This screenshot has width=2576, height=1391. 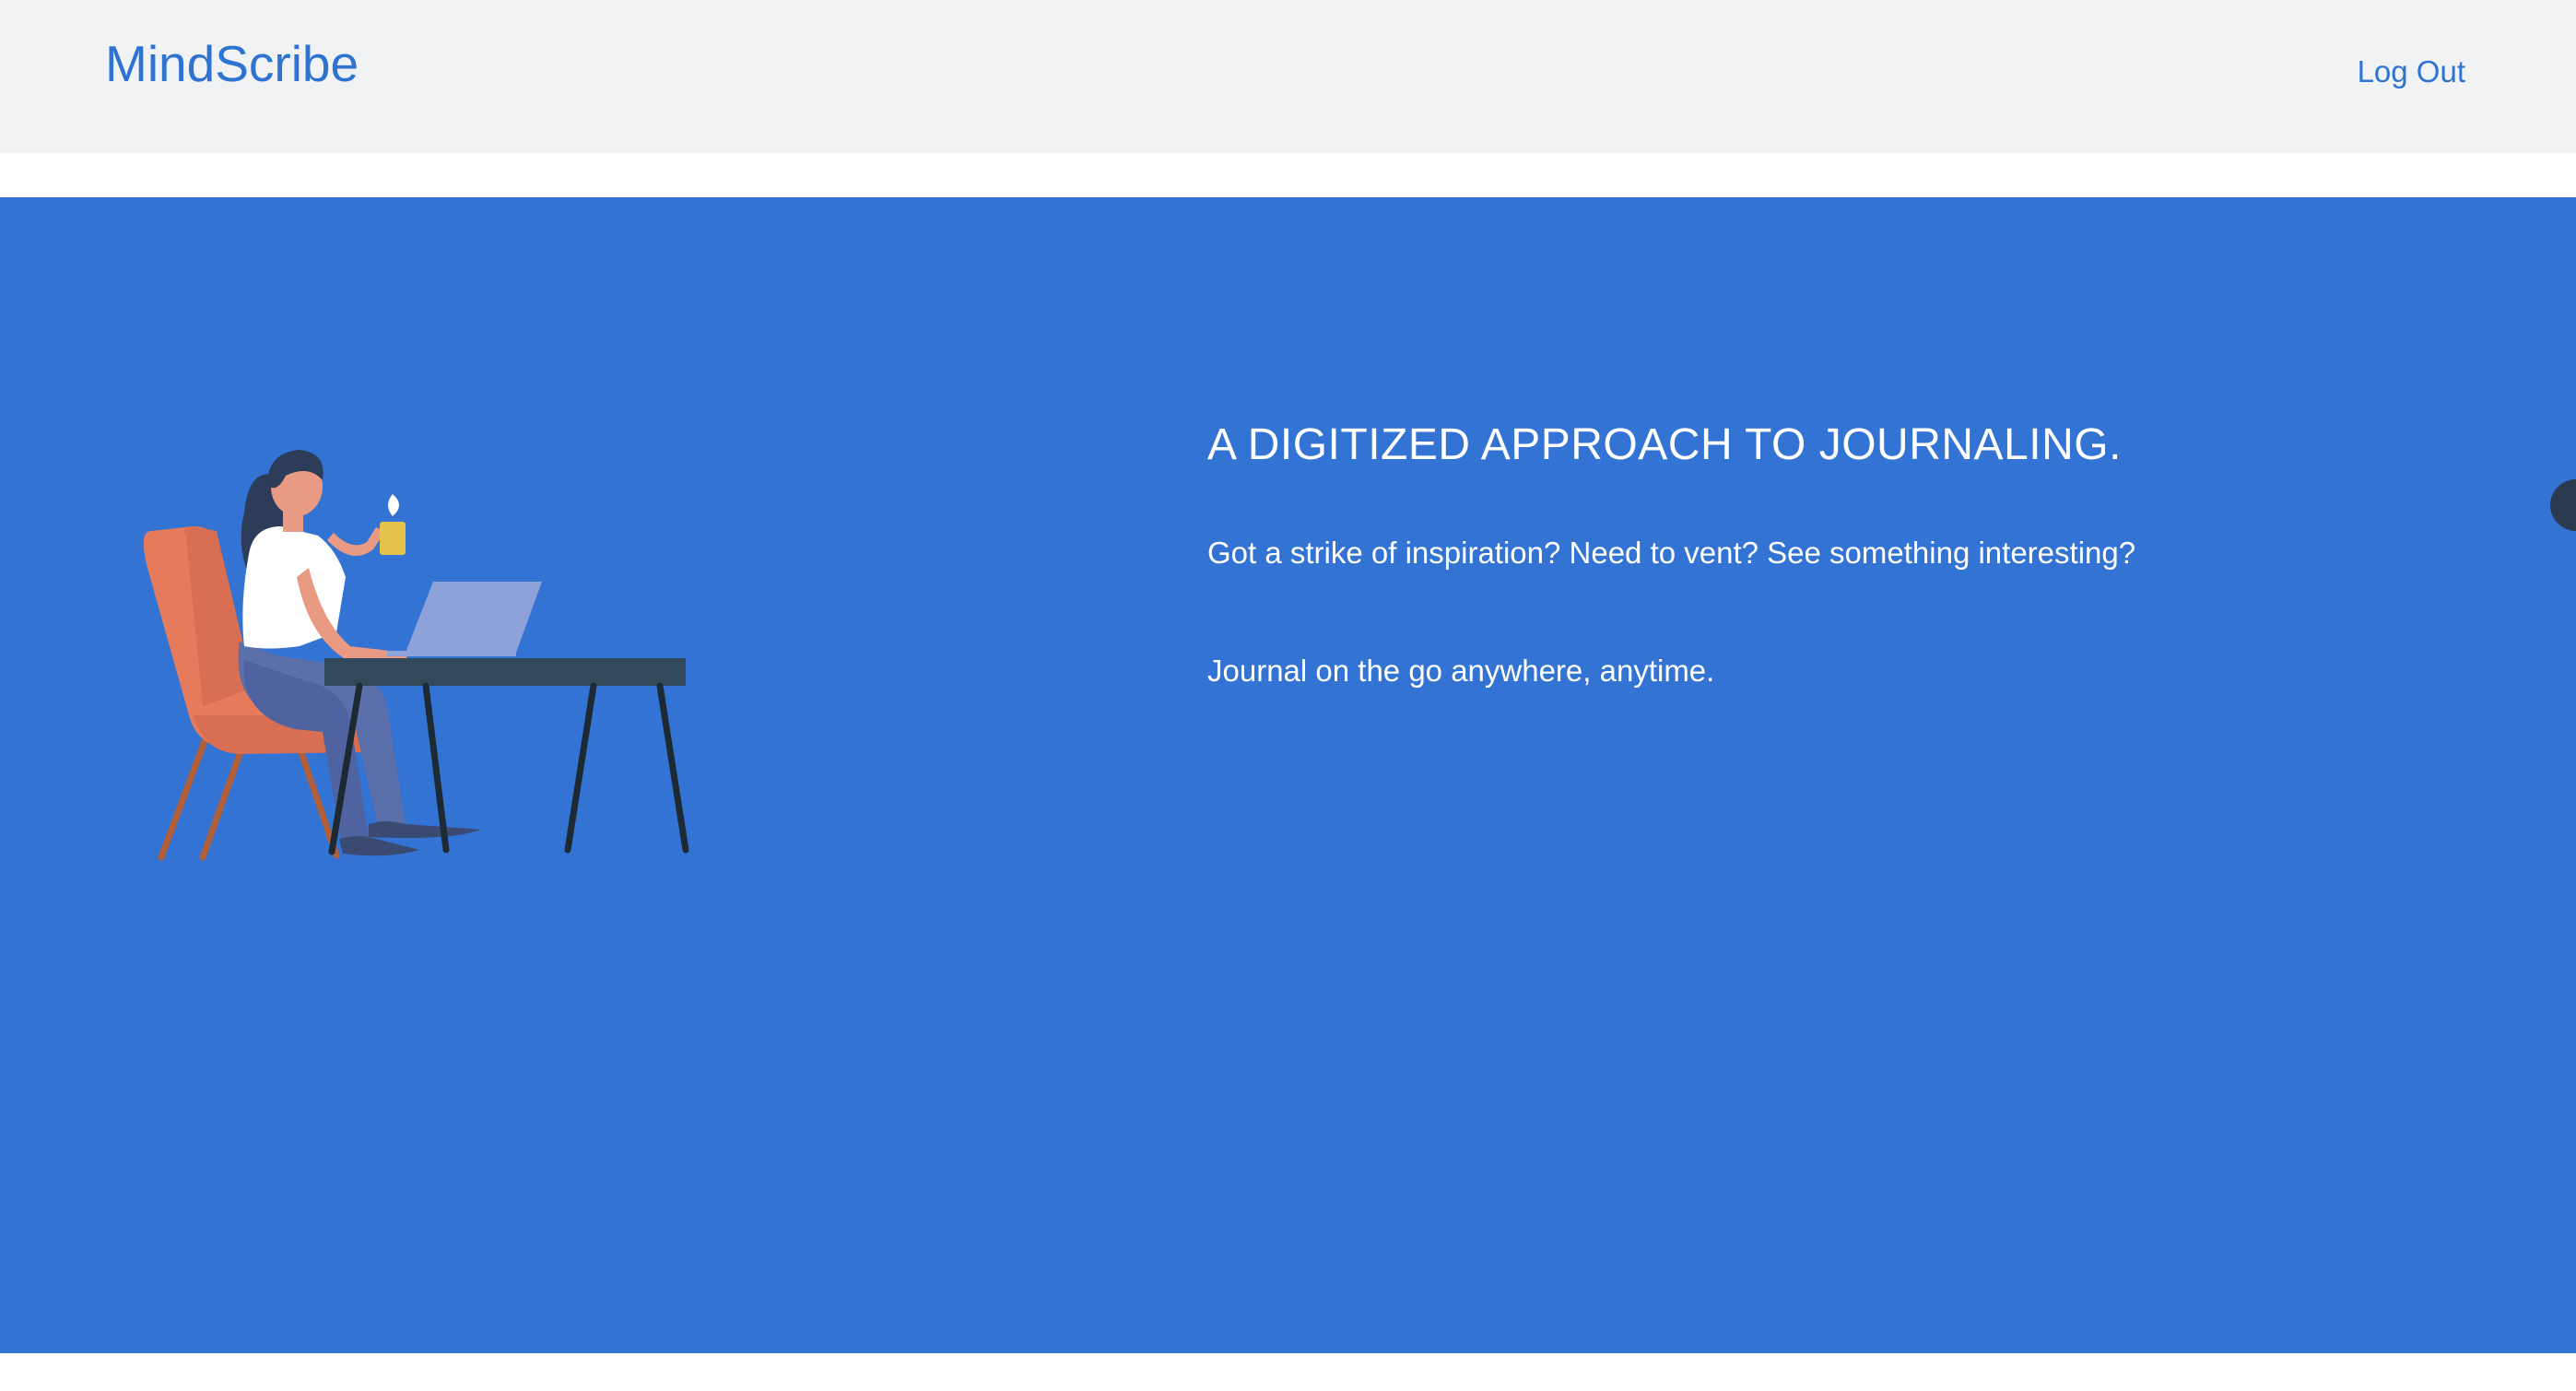 What do you see at coordinates (2563, 505) in the screenshot?
I see `floating-circle-icon` at bounding box center [2563, 505].